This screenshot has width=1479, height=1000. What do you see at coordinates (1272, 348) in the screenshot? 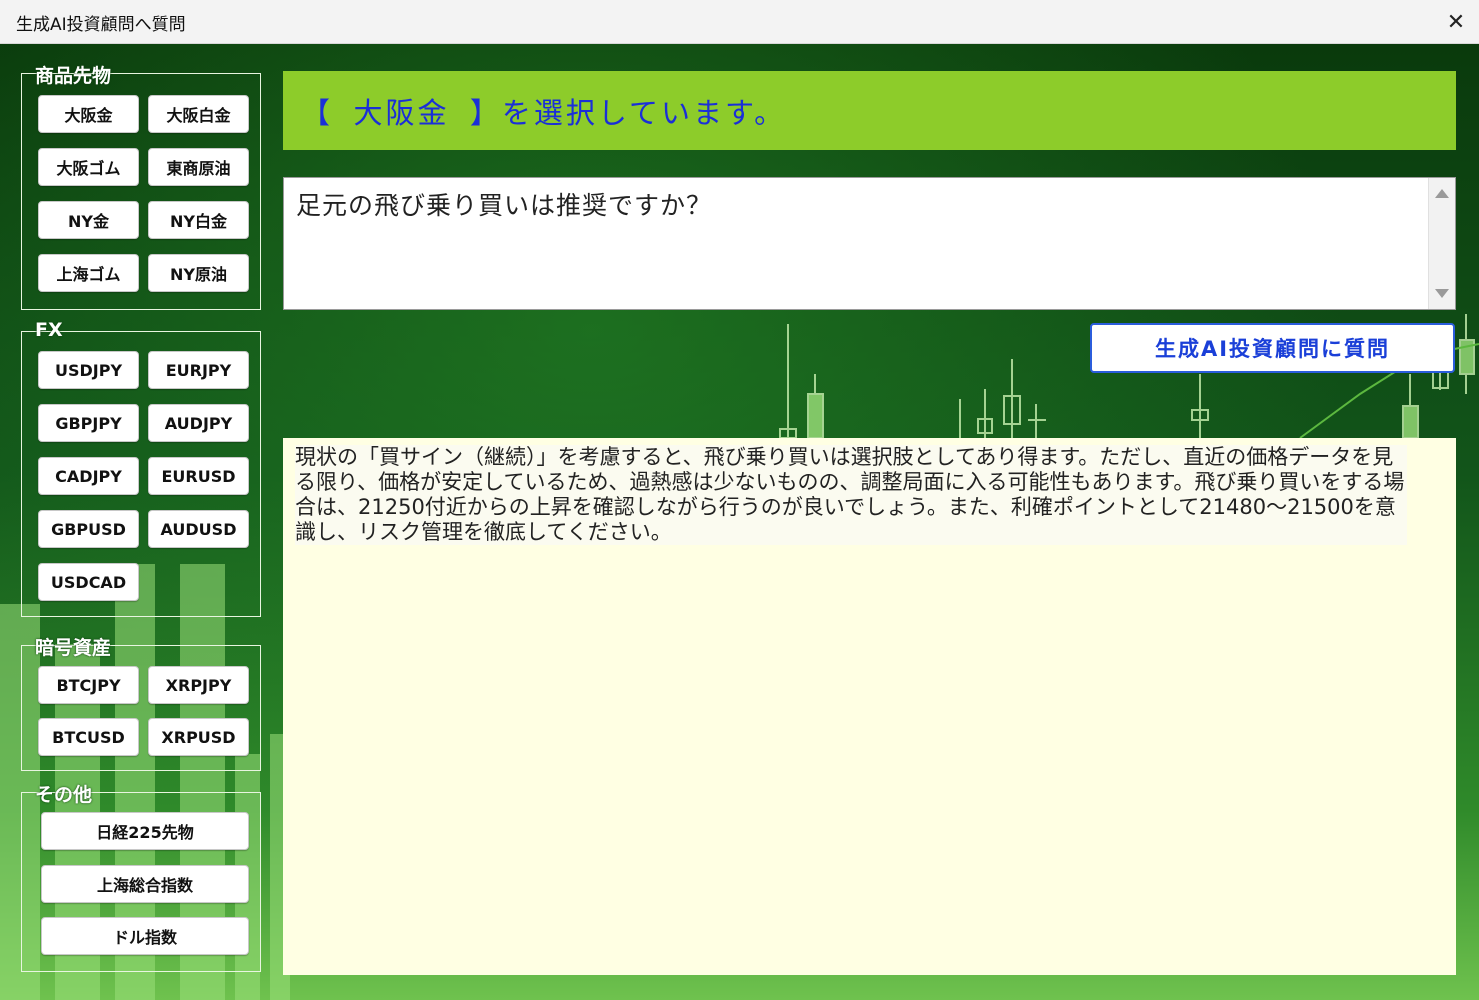
I see `ask-advisor-button: 生成AI投資顧問に質問` at bounding box center [1272, 348].